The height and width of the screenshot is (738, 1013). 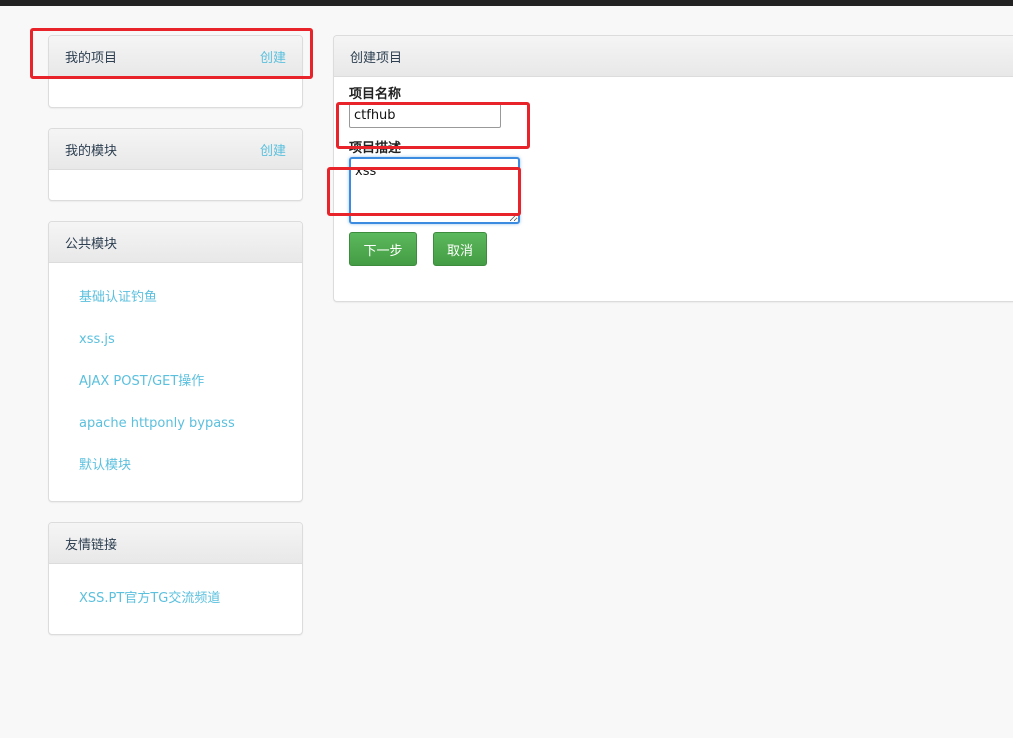 I want to click on list-item: apache httponly bypass, so click(x=190, y=430).